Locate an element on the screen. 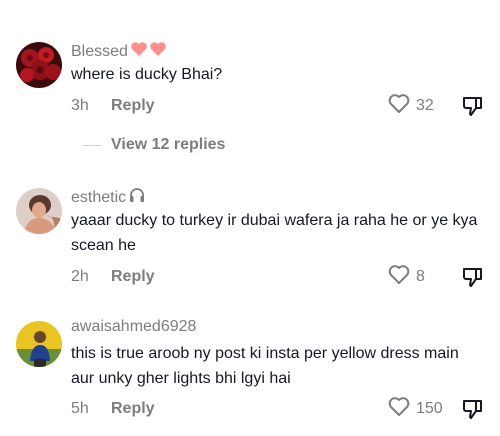 The height and width of the screenshot is (436, 500). like-button: 8 is located at coordinates (406, 277).